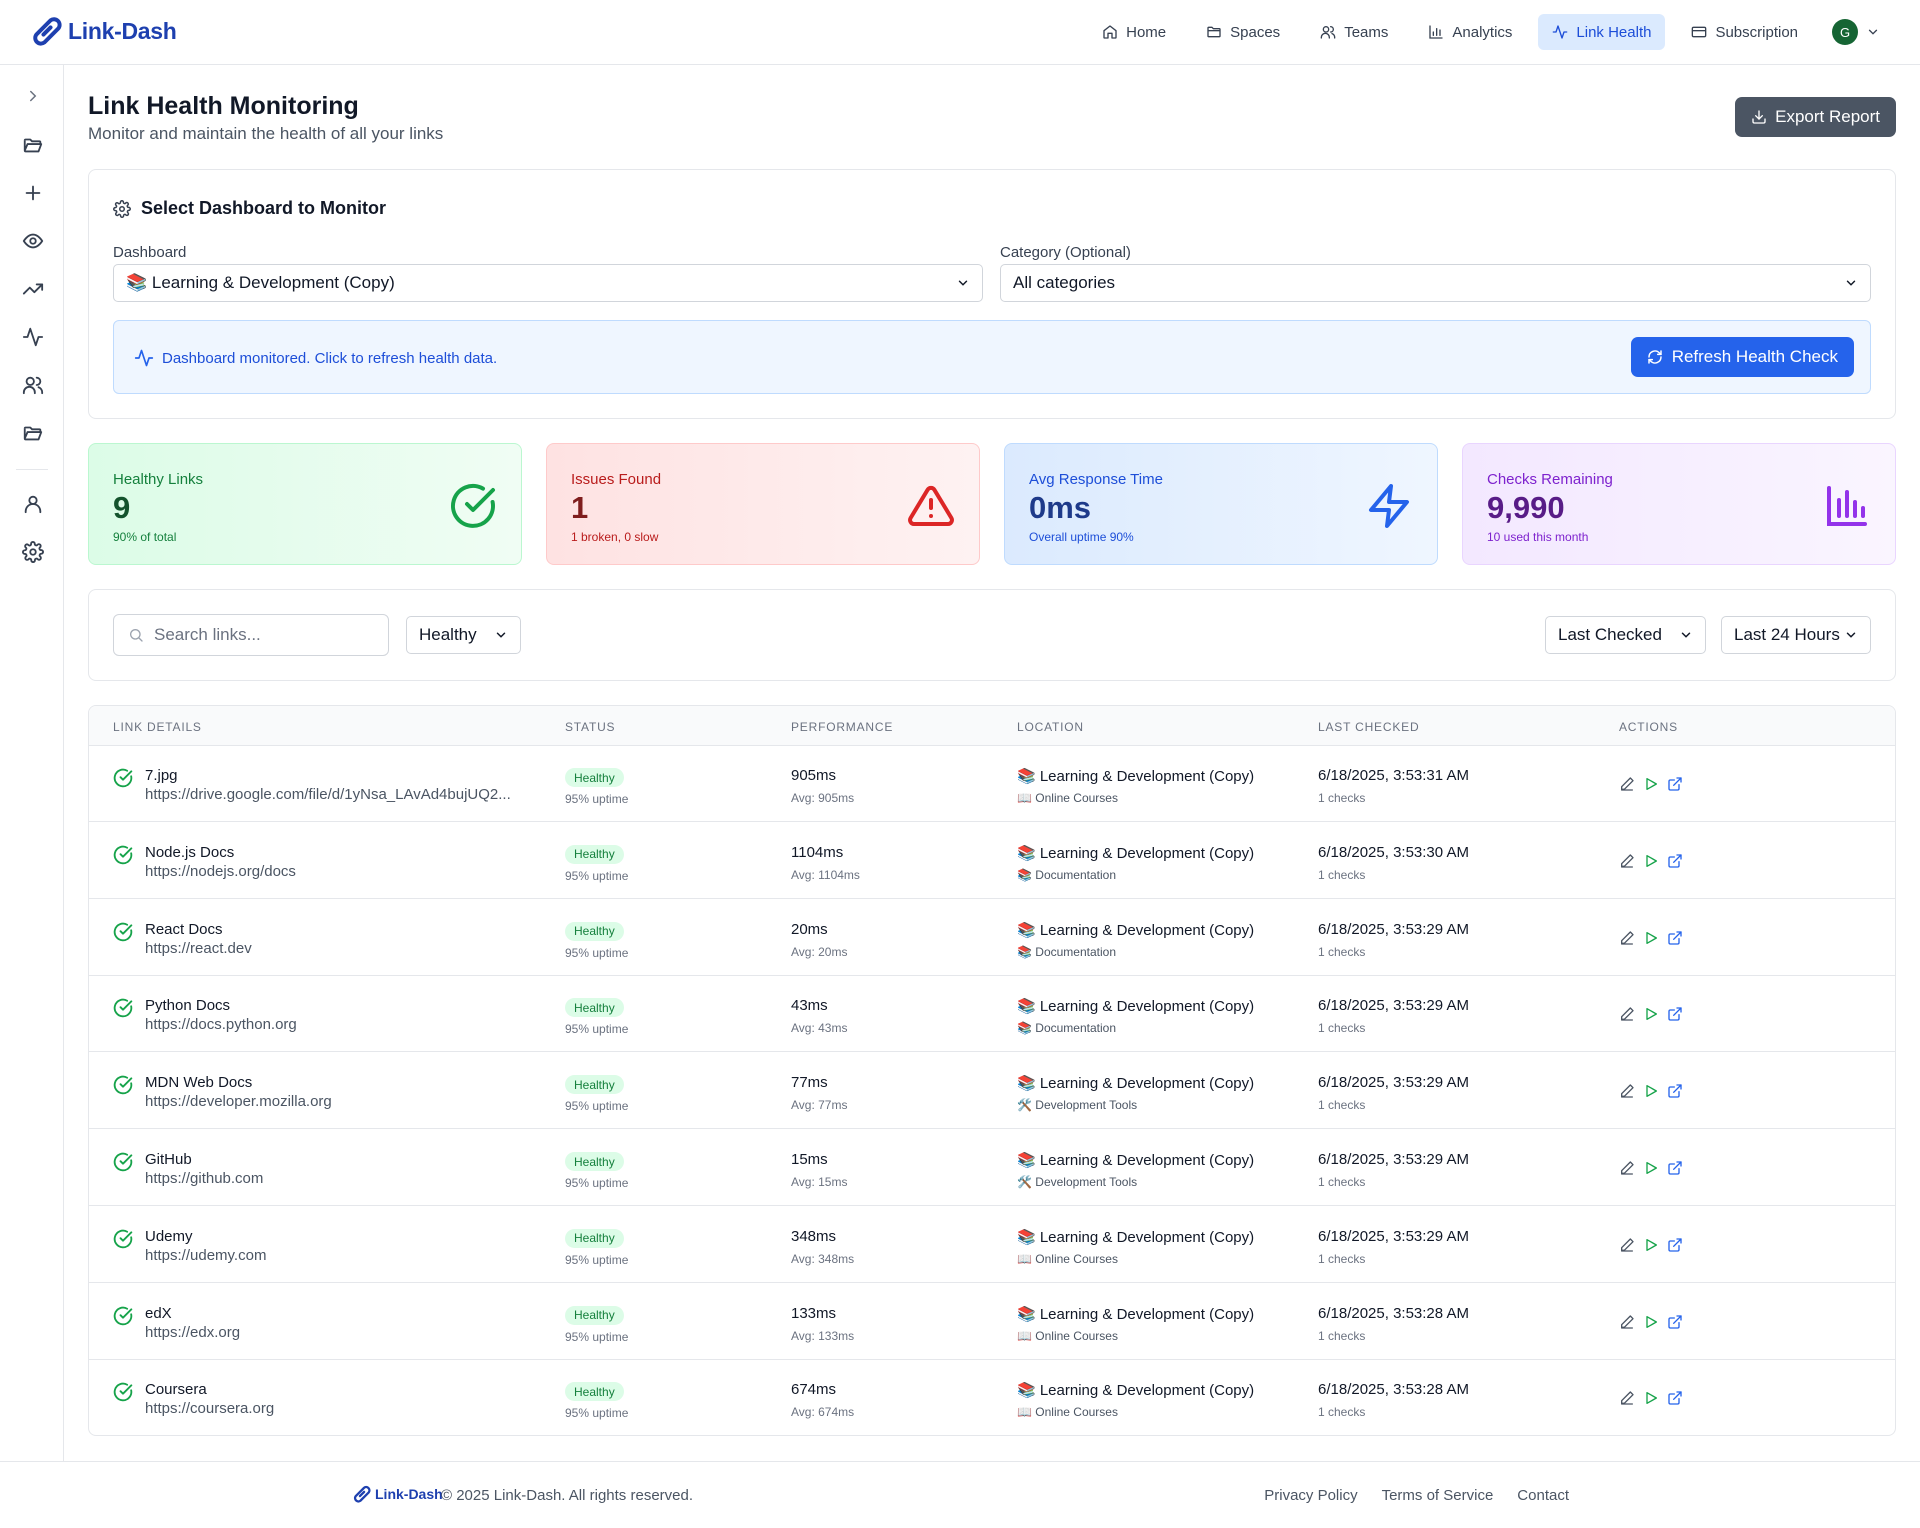 The width and height of the screenshot is (1920, 1528). Describe the element at coordinates (1856, 32) in the screenshot. I see `user-menu: G` at that location.